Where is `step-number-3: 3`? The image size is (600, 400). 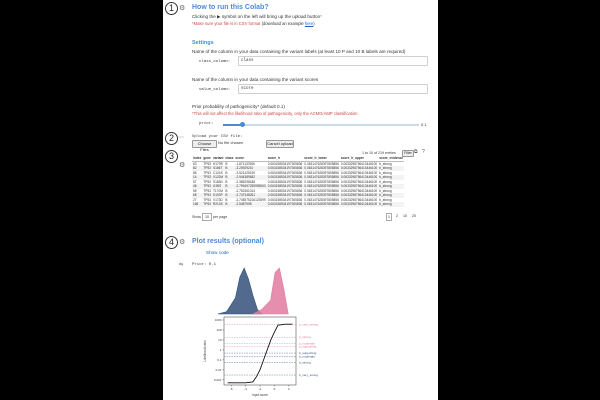 step-number-3: 3 is located at coordinates (171, 156).